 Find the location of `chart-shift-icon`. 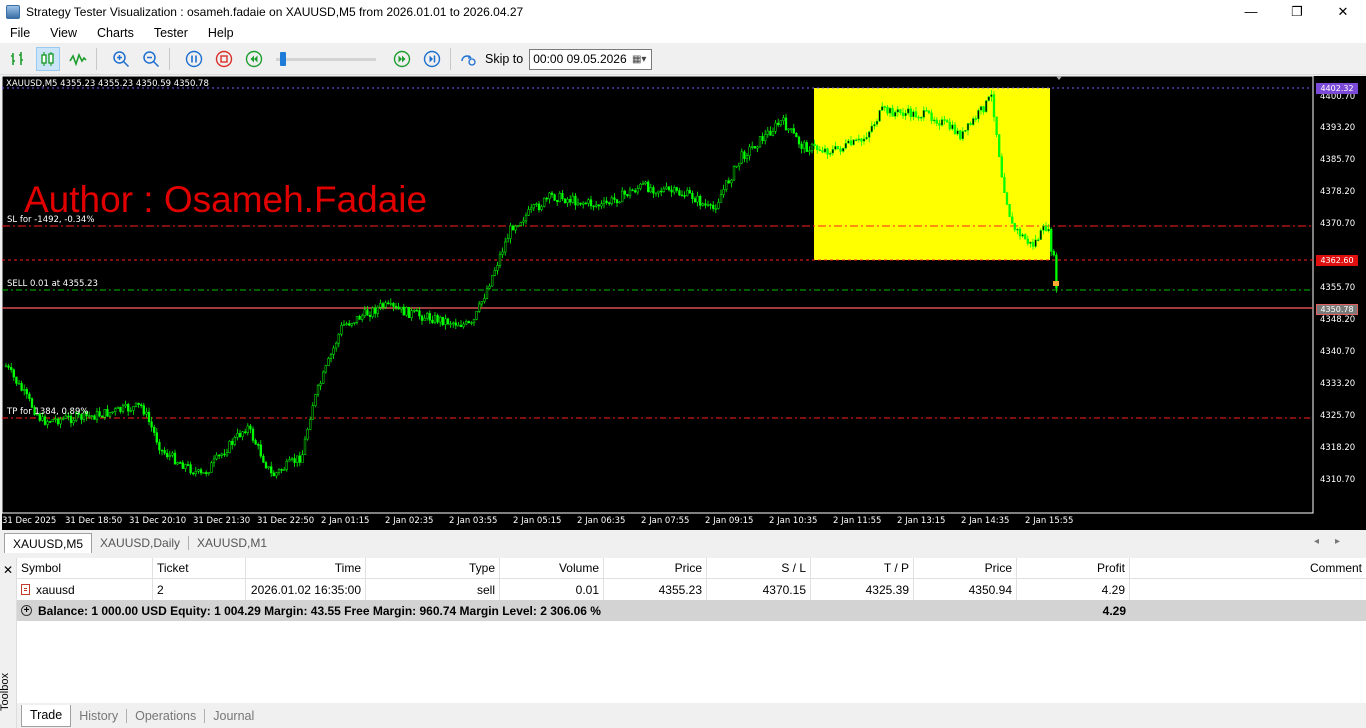

chart-shift-icon is located at coordinates (1059, 78).